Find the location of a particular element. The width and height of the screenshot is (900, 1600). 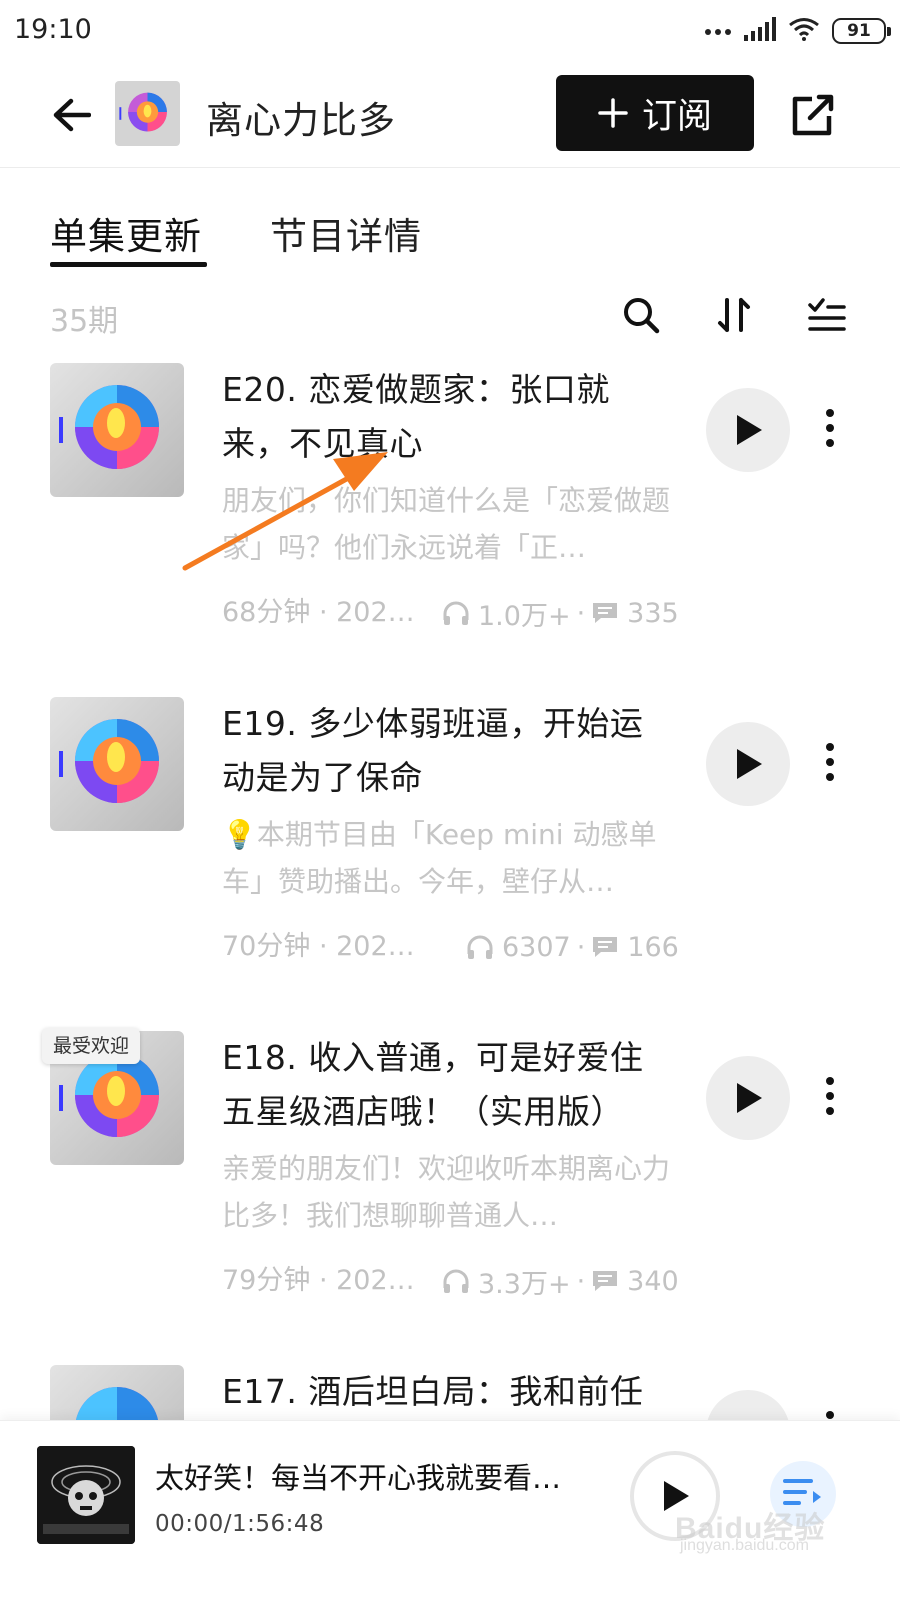

episode-comments: 335 is located at coordinates (653, 613).